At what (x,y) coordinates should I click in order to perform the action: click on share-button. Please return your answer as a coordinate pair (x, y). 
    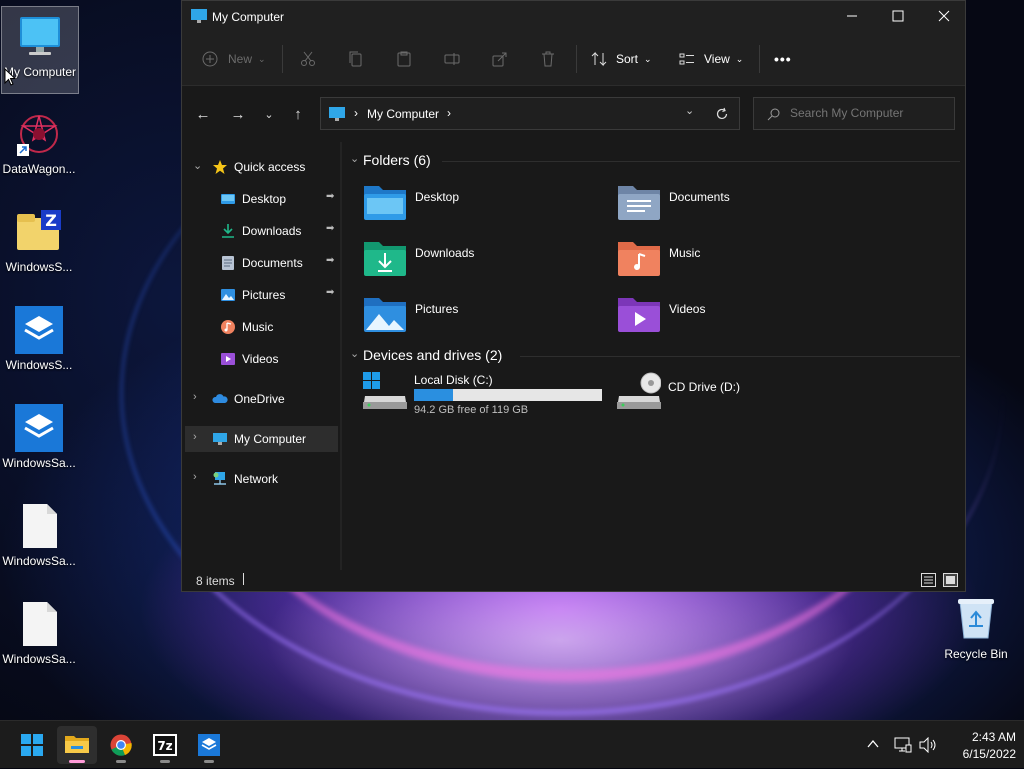
    Looking at the image, I should click on (500, 59).